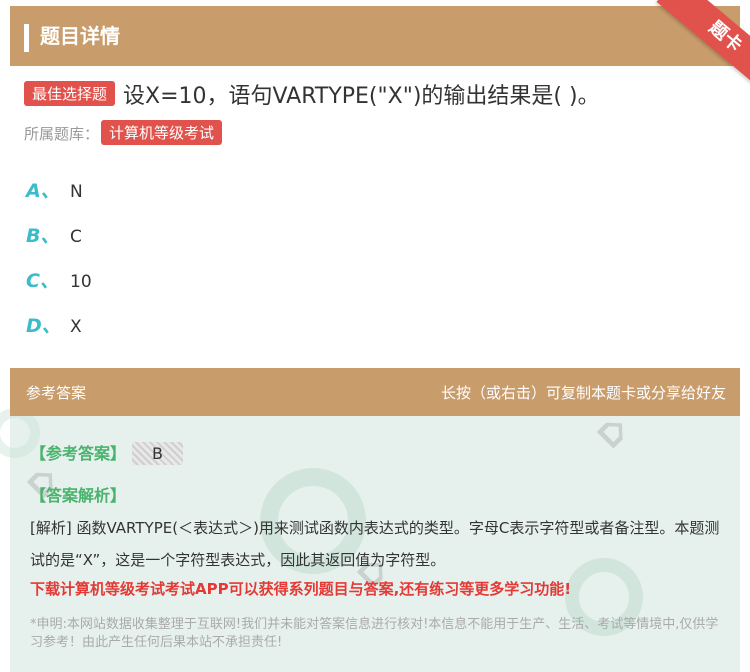  I want to click on page-title: 题目详情, so click(80, 36).